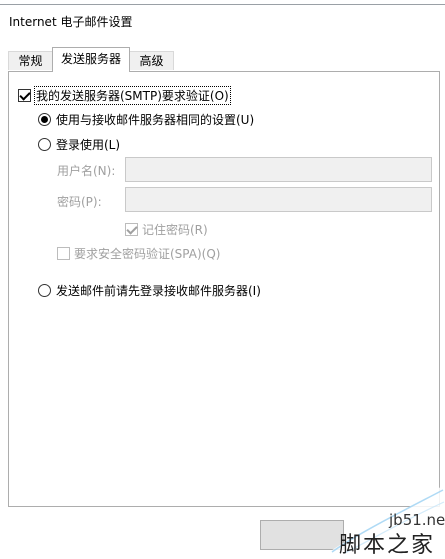 This screenshot has height=559, width=445. Describe the element at coordinates (155, 119) in the screenshot. I see `same-settings-label: 使用与接收邮件服务器相同的设置(U)` at that location.